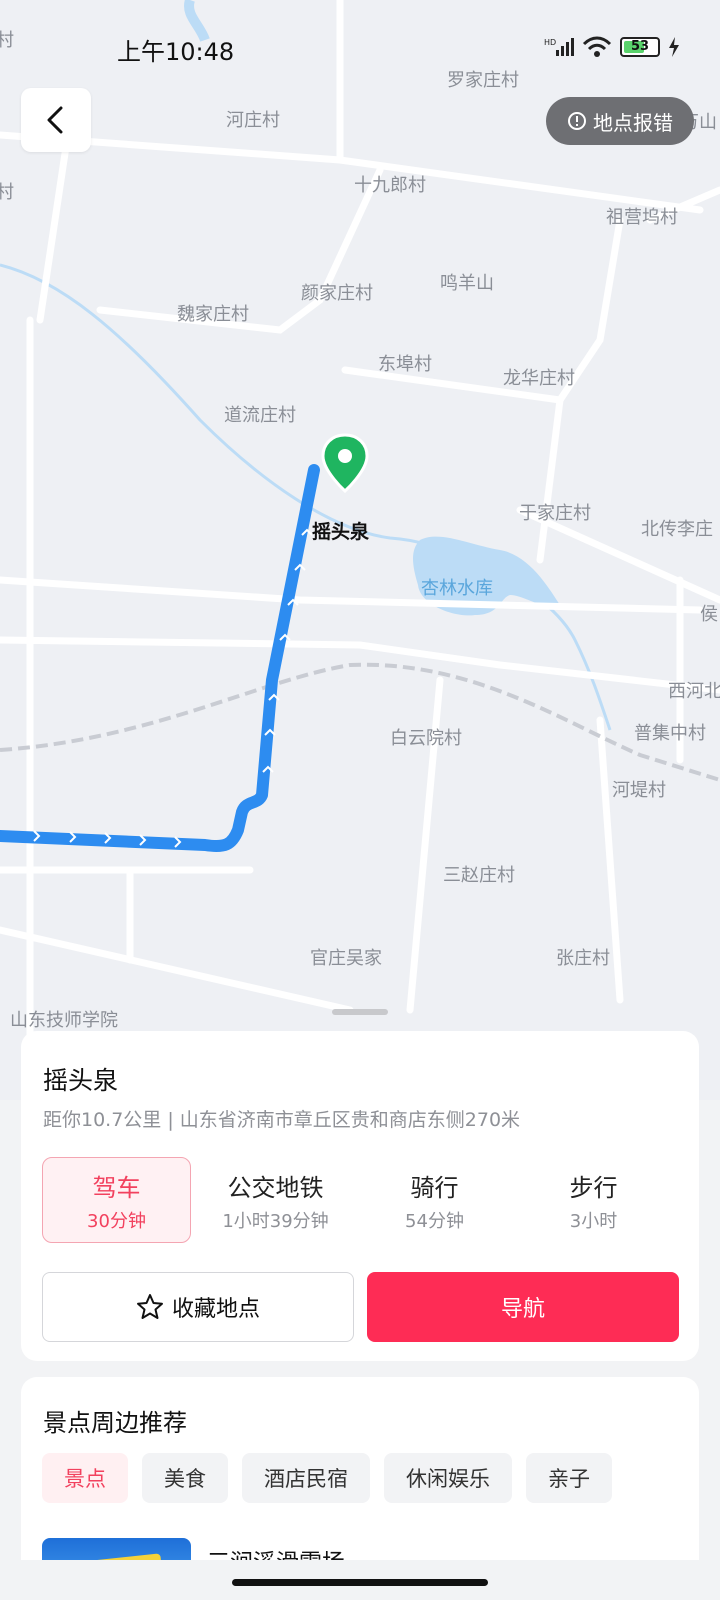 The width and height of the screenshot is (720, 1600). I want to click on map-label: 村, so click(7, 192).